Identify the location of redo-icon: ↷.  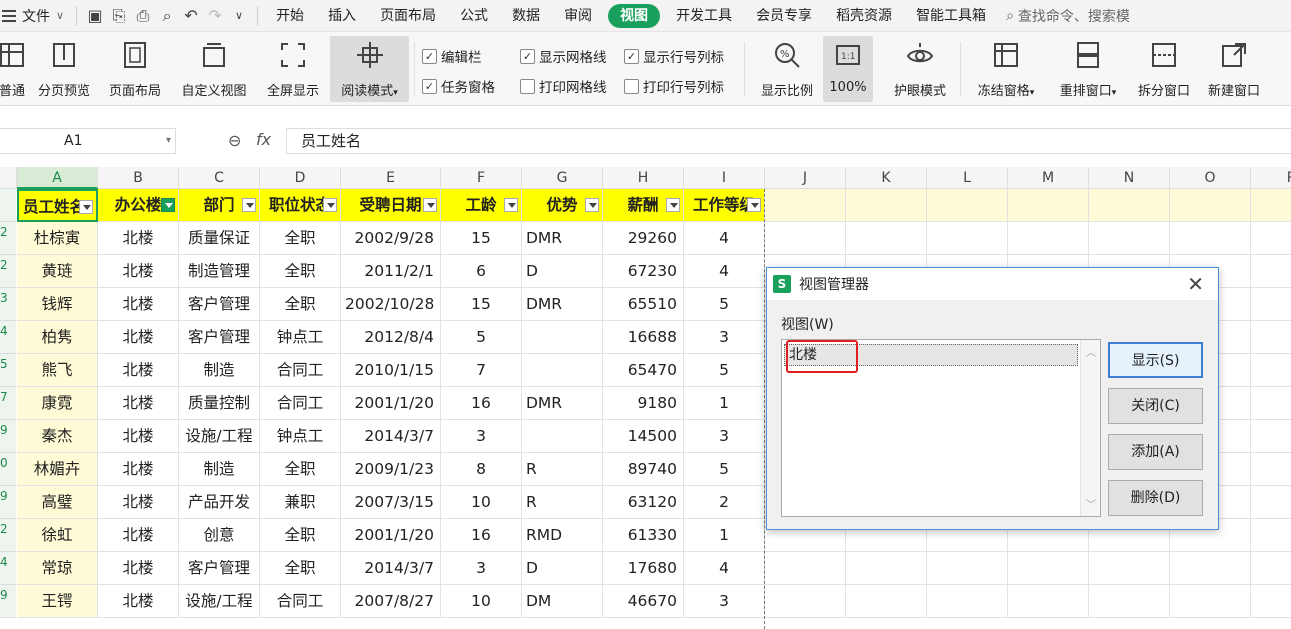
(215, 16).